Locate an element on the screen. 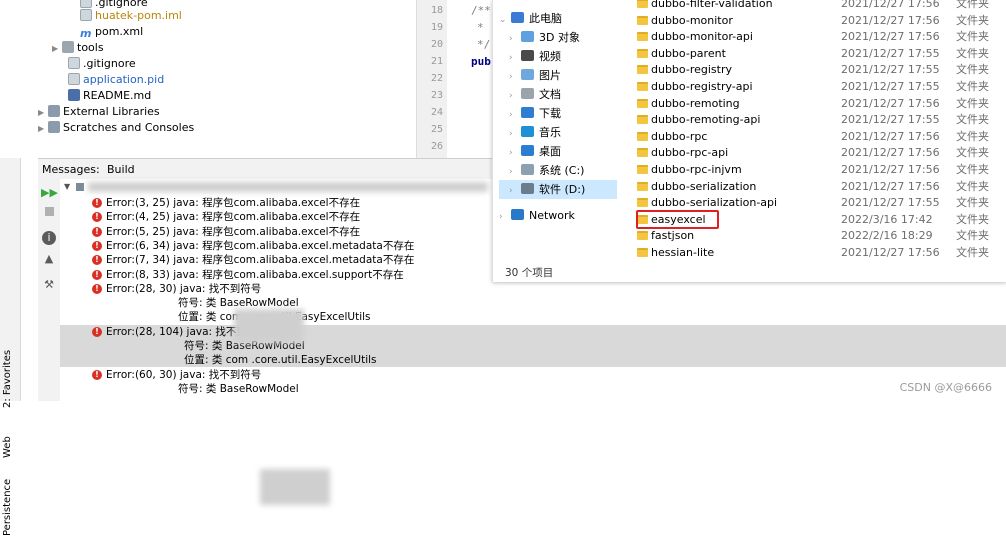  nav-item: ⌄ 此电脑 is located at coordinates (558, 18).